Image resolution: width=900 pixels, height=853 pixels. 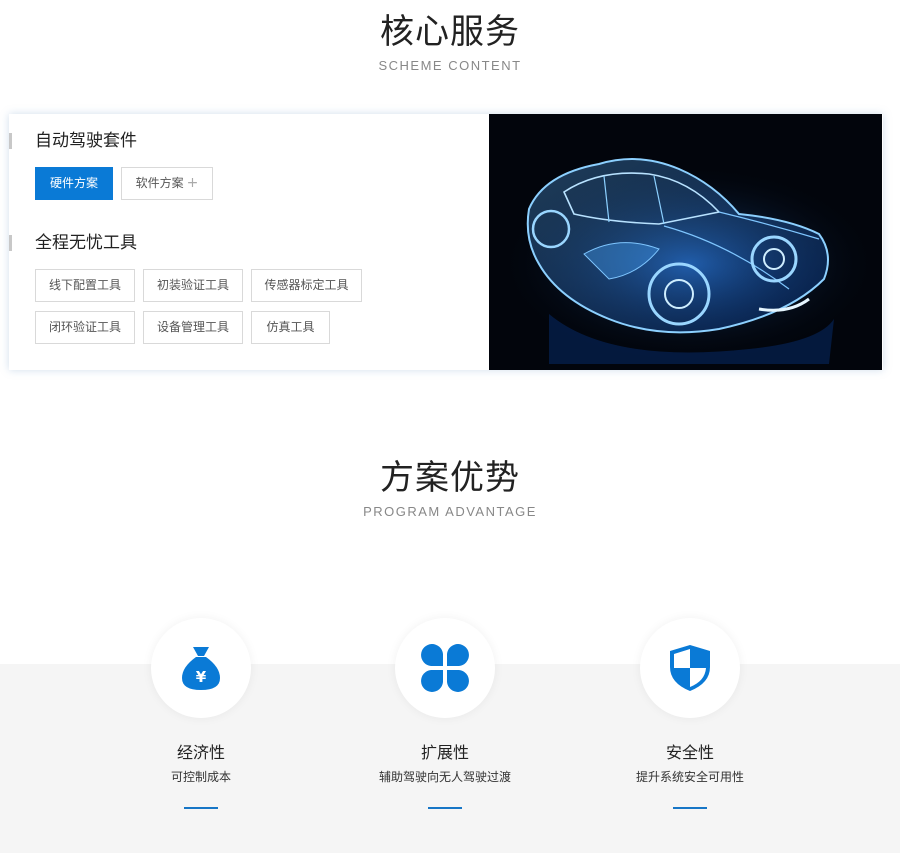 I want to click on feature-icon-circle: ¥, so click(x=201, y=668).